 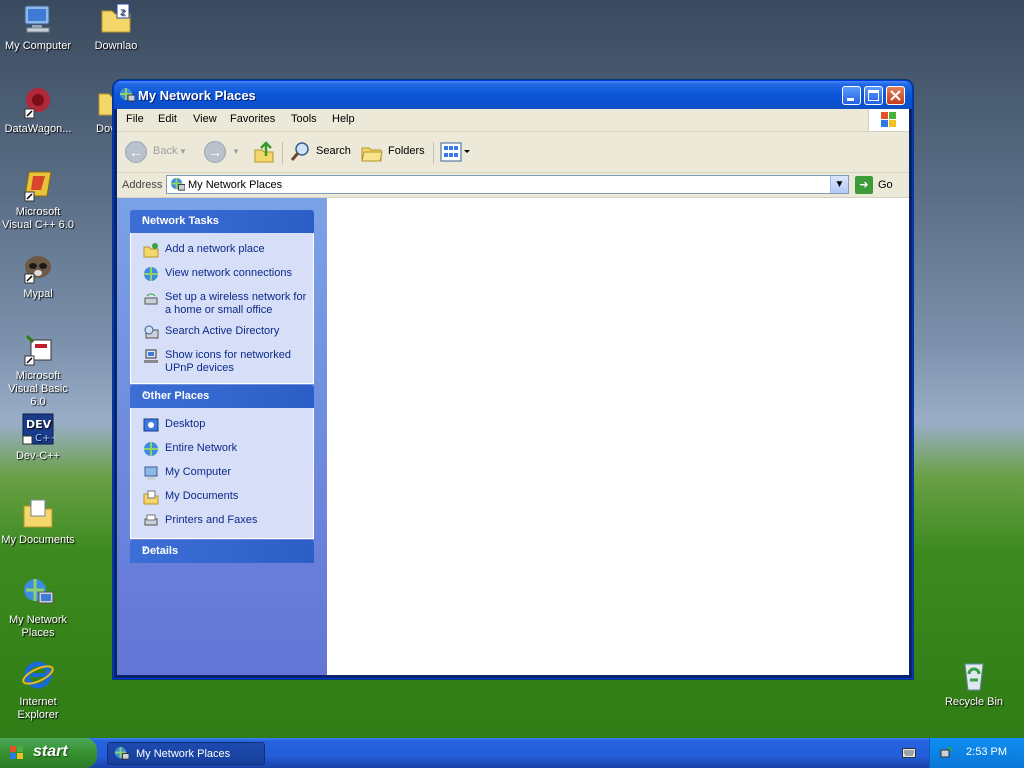 What do you see at coordinates (895, 95) in the screenshot?
I see `close-button` at bounding box center [895, 95].